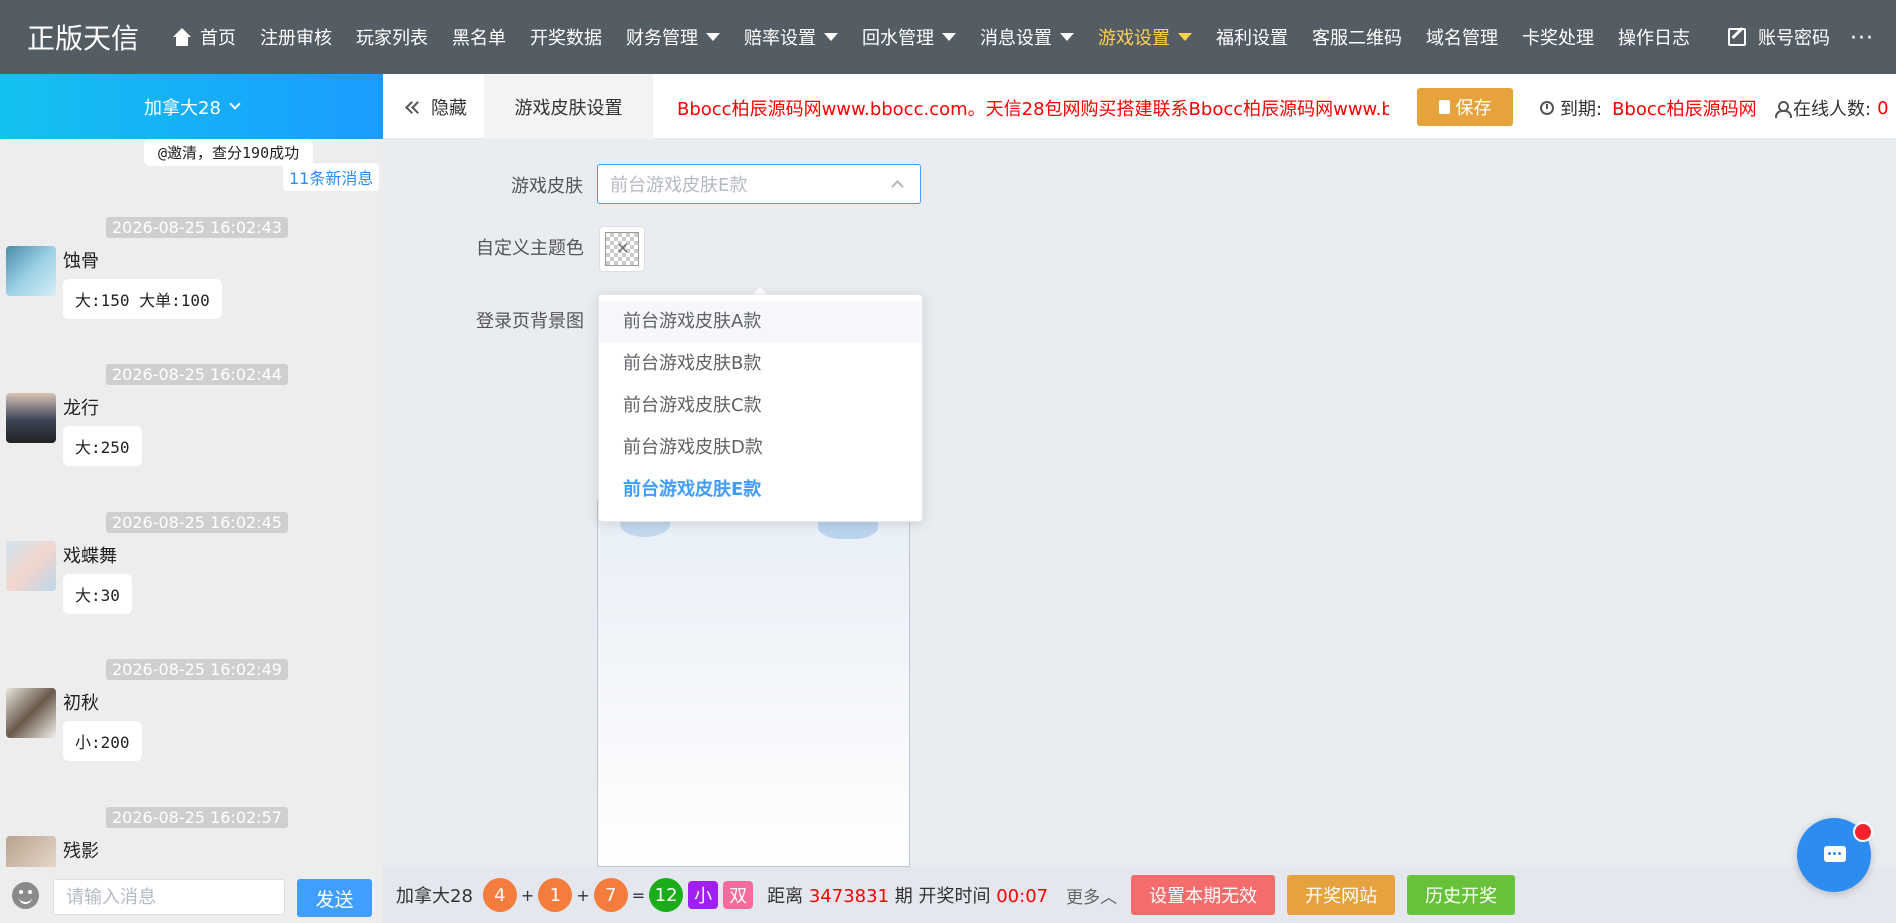  What do you see at coordinates (182, 108) in the screenshot?
I see `chat-room-name: 加拿大28` at bounding box center [182, 108].